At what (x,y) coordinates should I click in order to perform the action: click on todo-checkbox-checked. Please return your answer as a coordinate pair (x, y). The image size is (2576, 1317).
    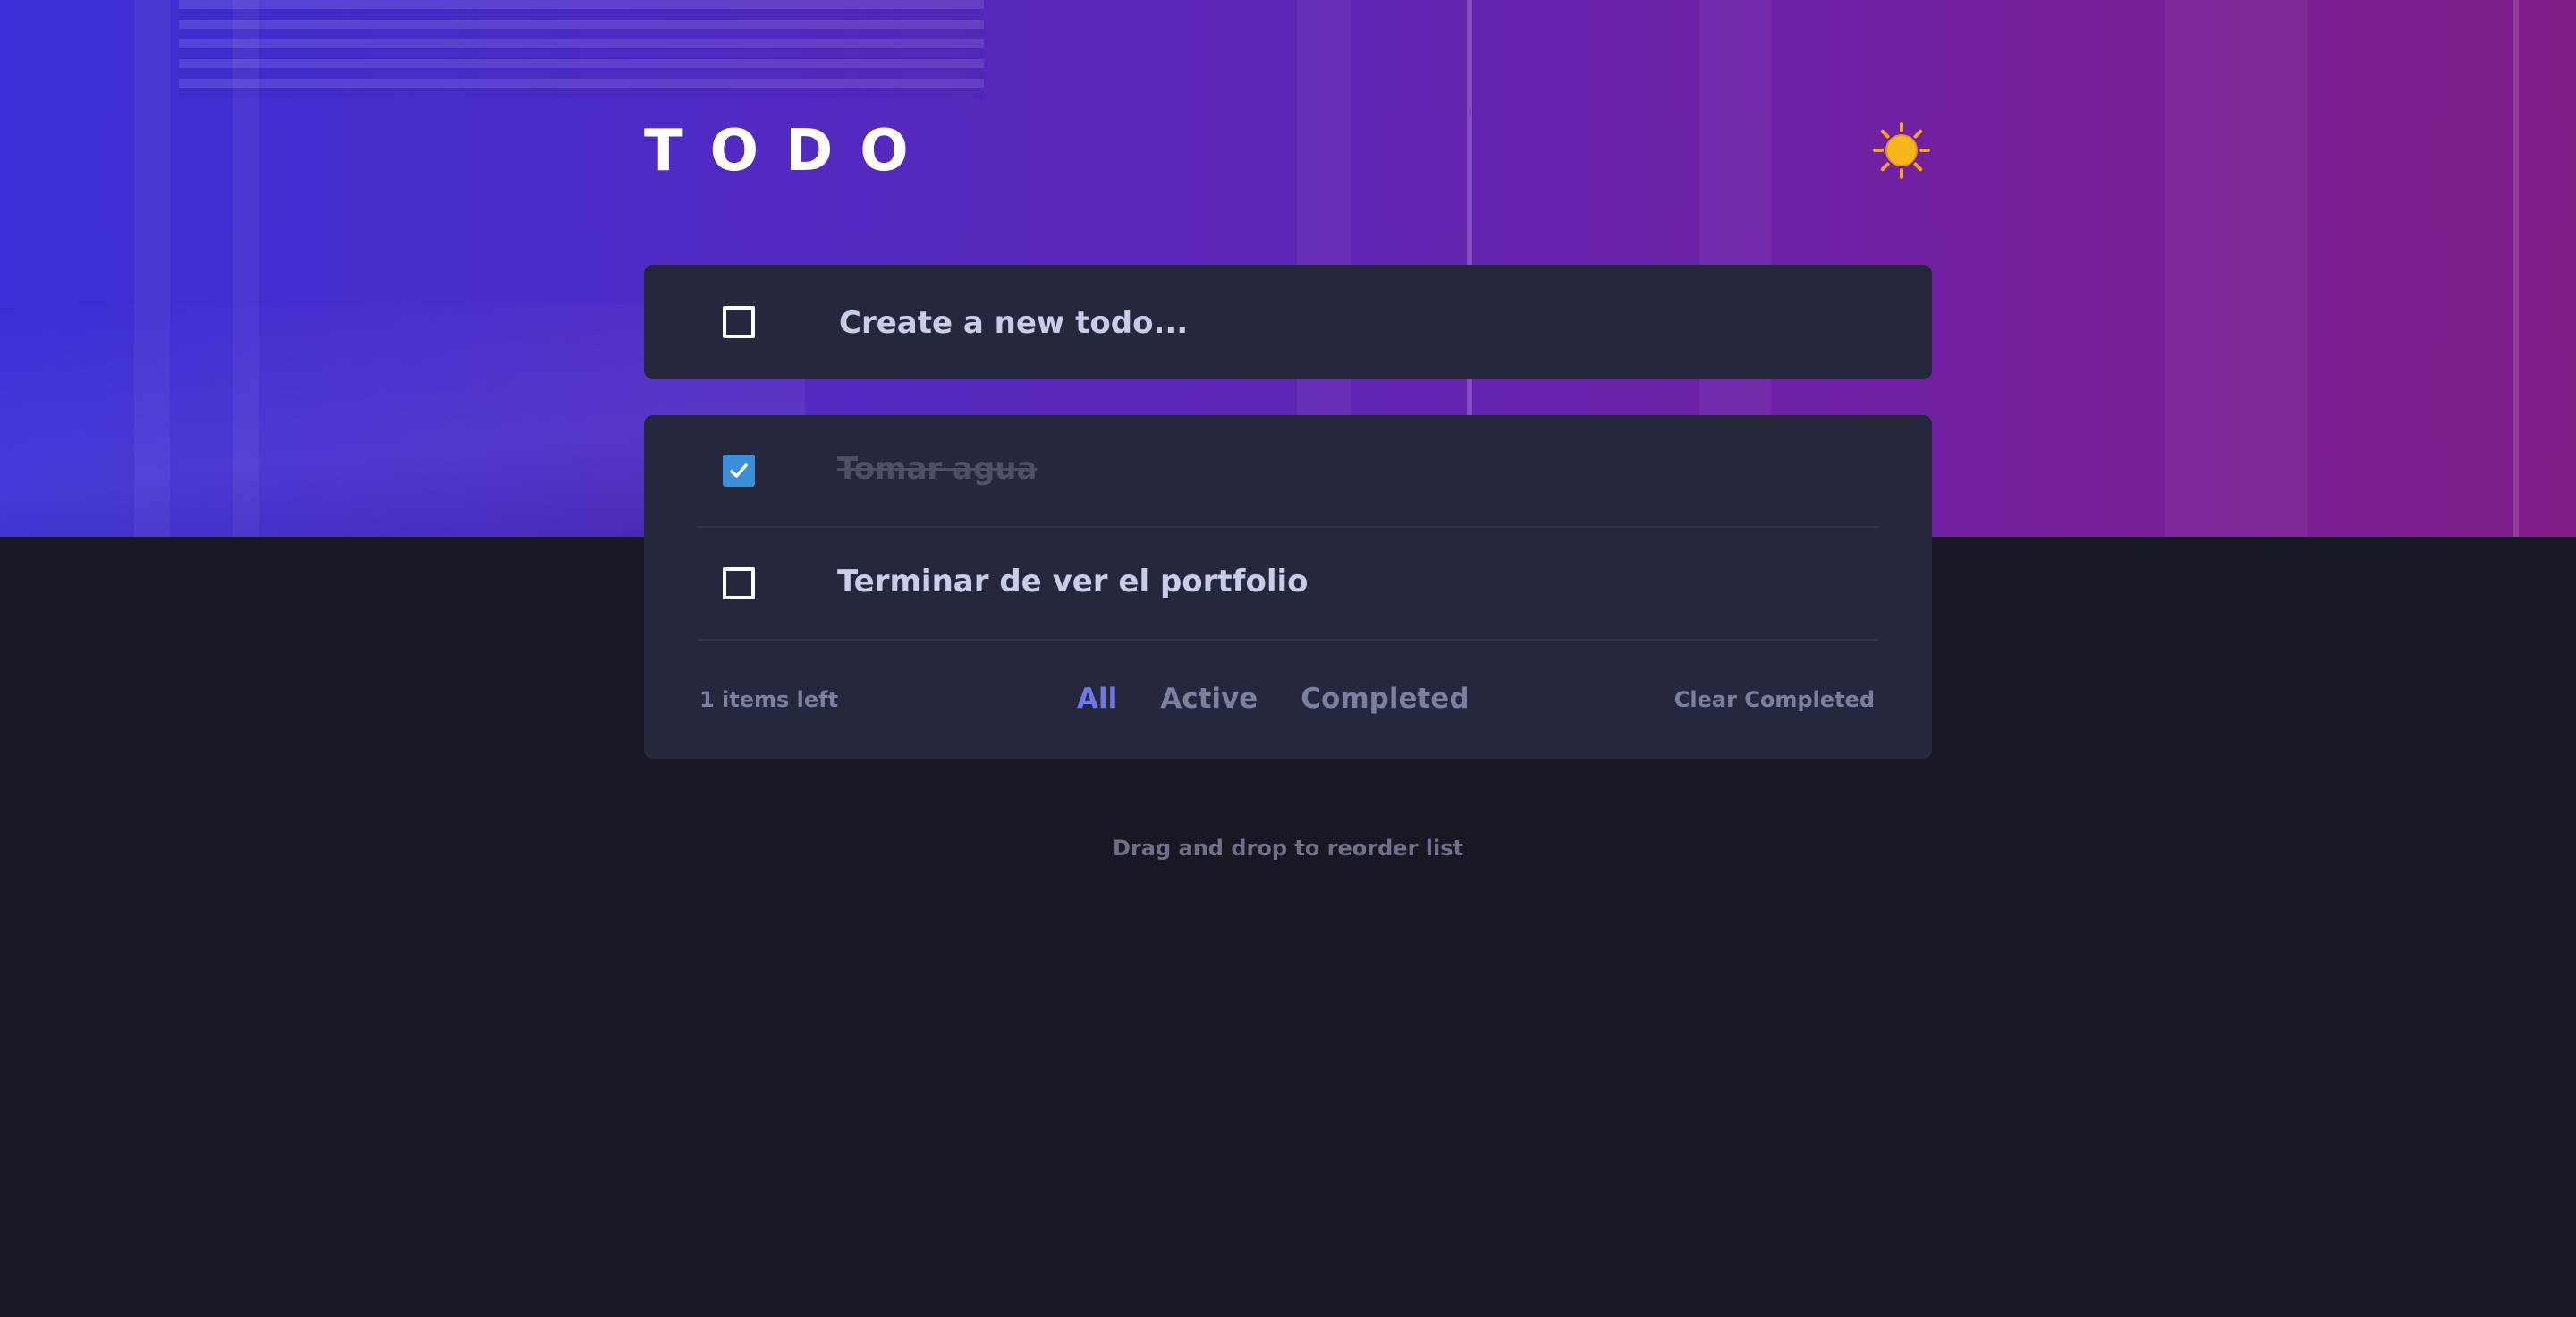
    Looking at the image, I should click on (739, 471).